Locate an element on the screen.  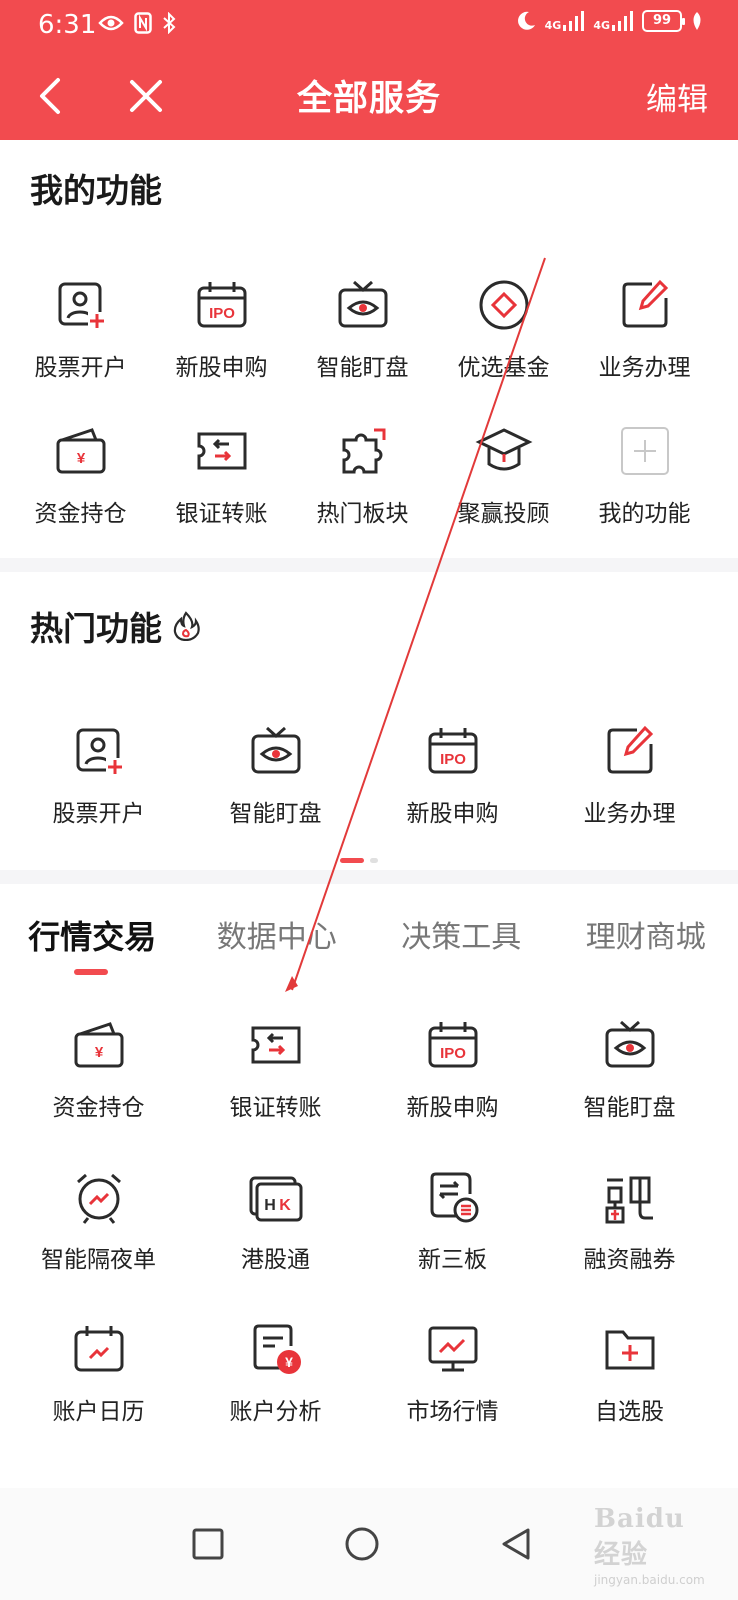
function-item-hot-sectors: 热门板块 is located at coordinates (362, 475).